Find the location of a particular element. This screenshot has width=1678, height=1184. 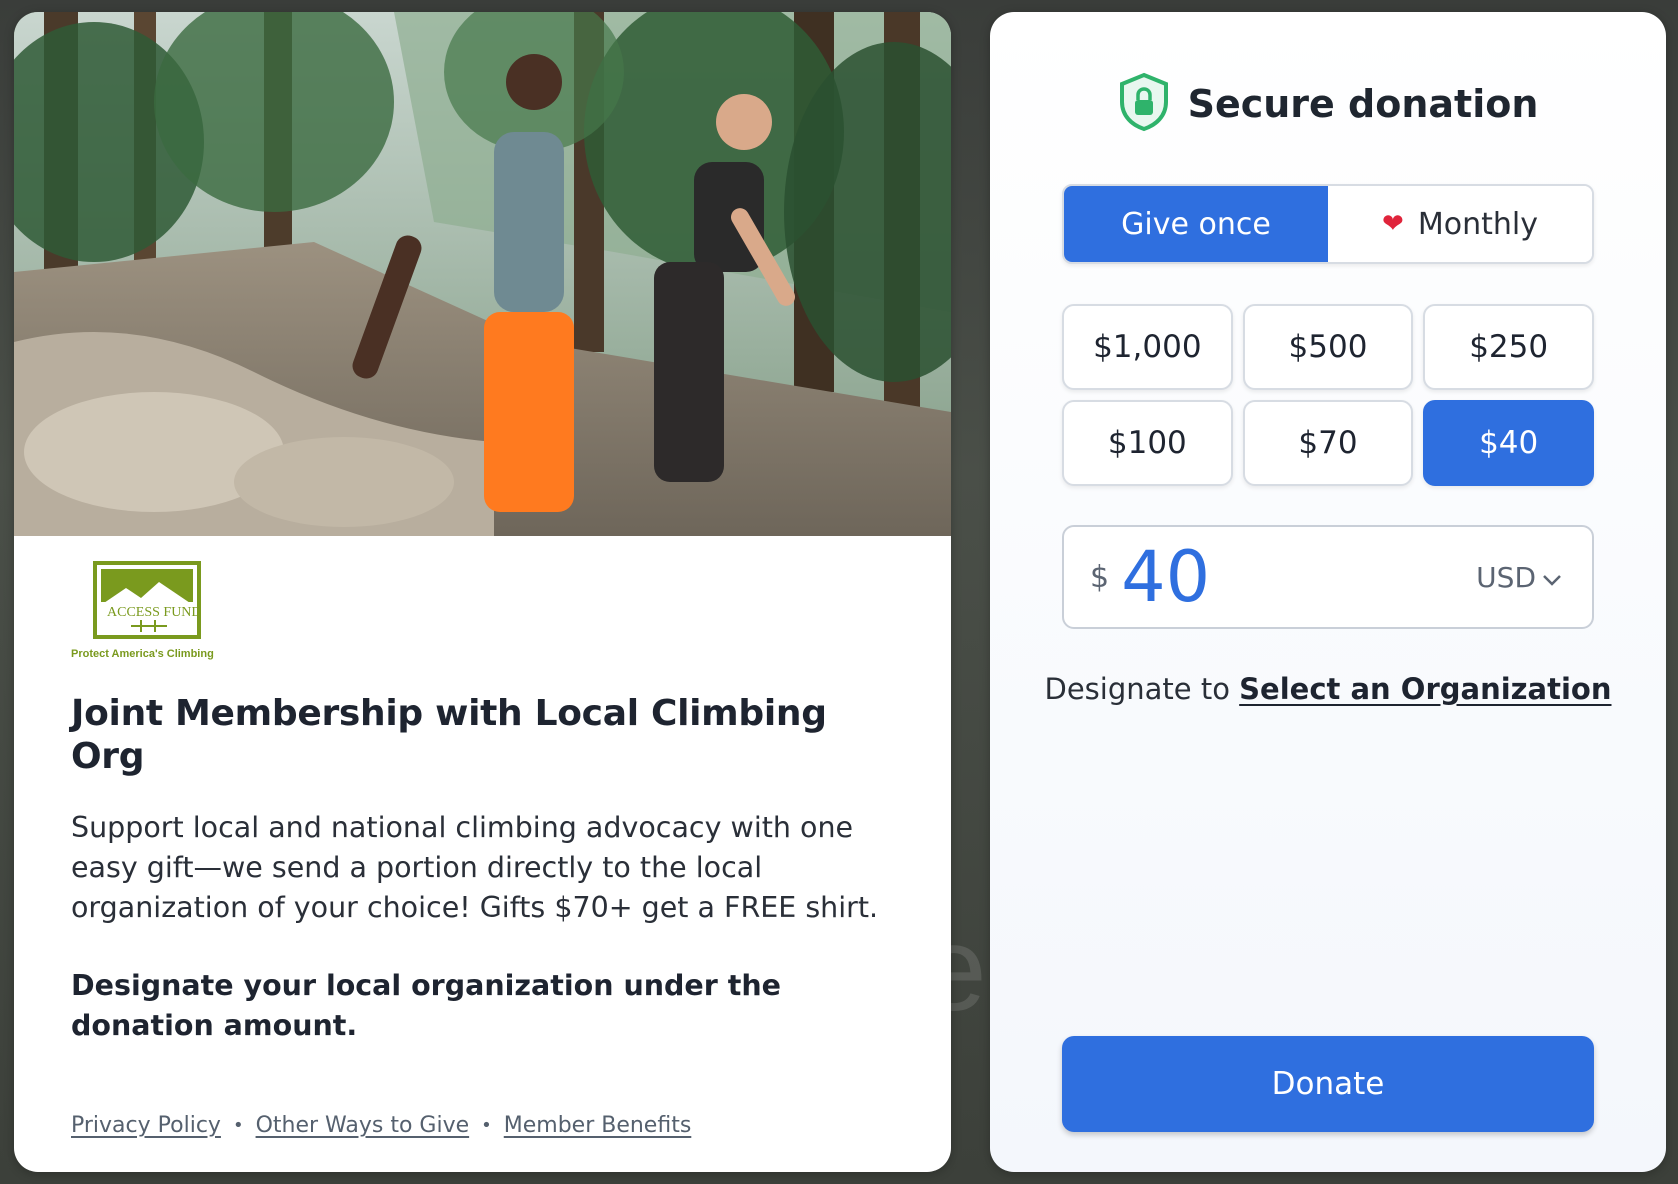

designate-prefix: Designate to is located at coordinates (1142, 689).